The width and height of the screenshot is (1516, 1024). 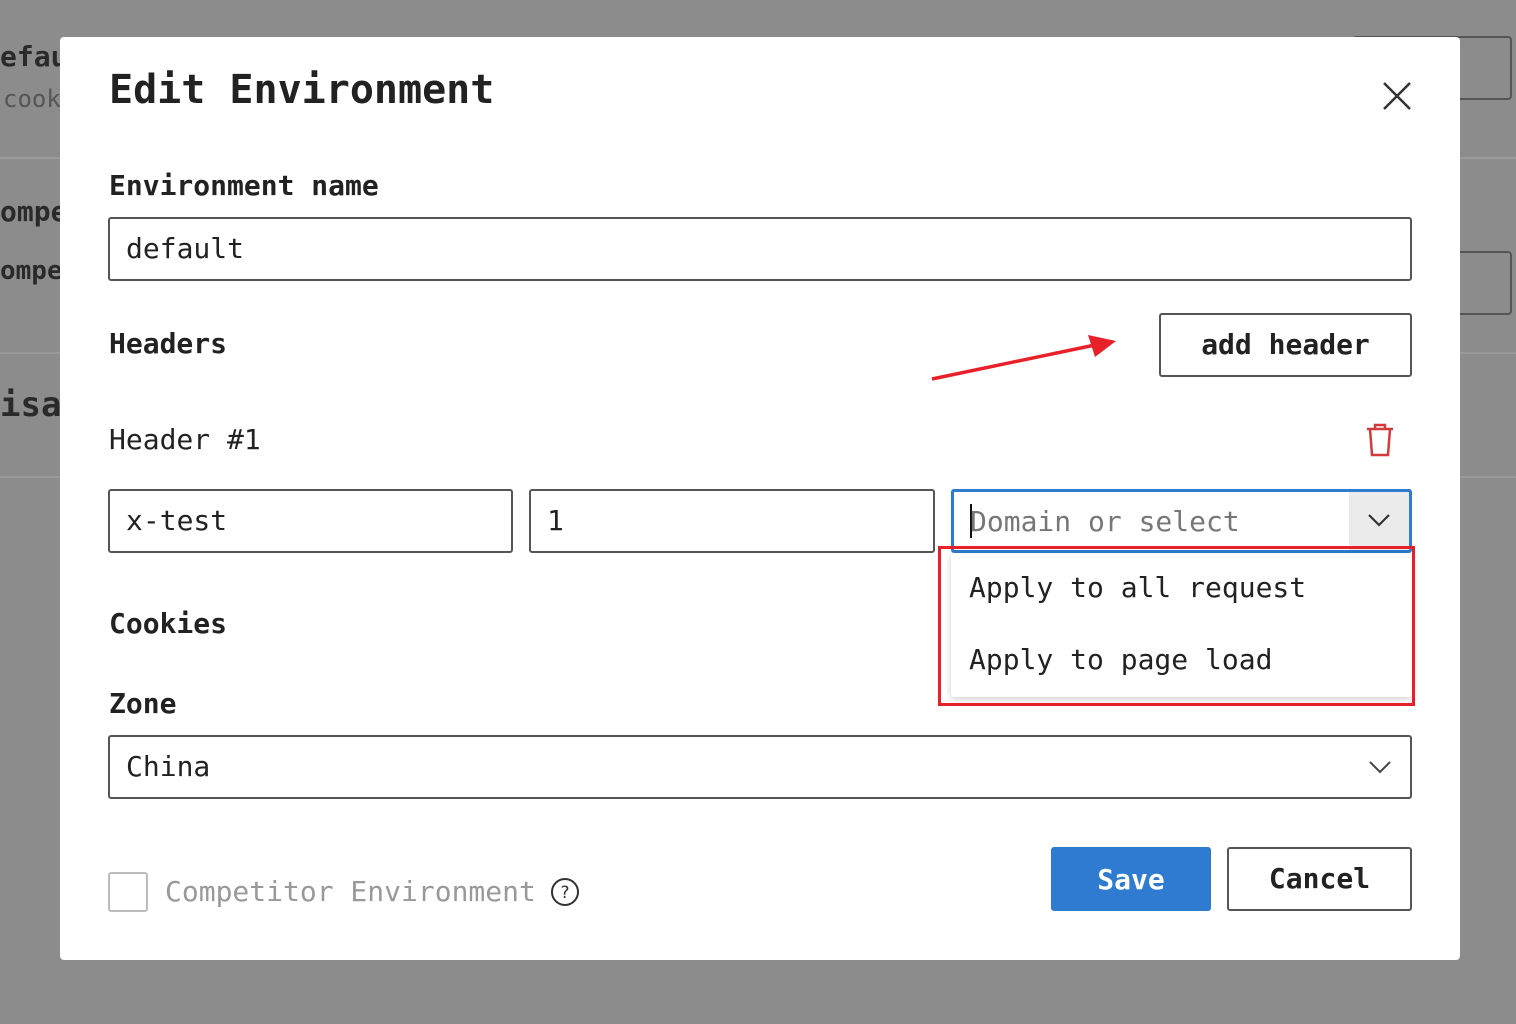 What do you see at coordinates (1319, 879) in the screenshot?
I see `cancel-button: Cancel` at bounding box center [1319, 879].